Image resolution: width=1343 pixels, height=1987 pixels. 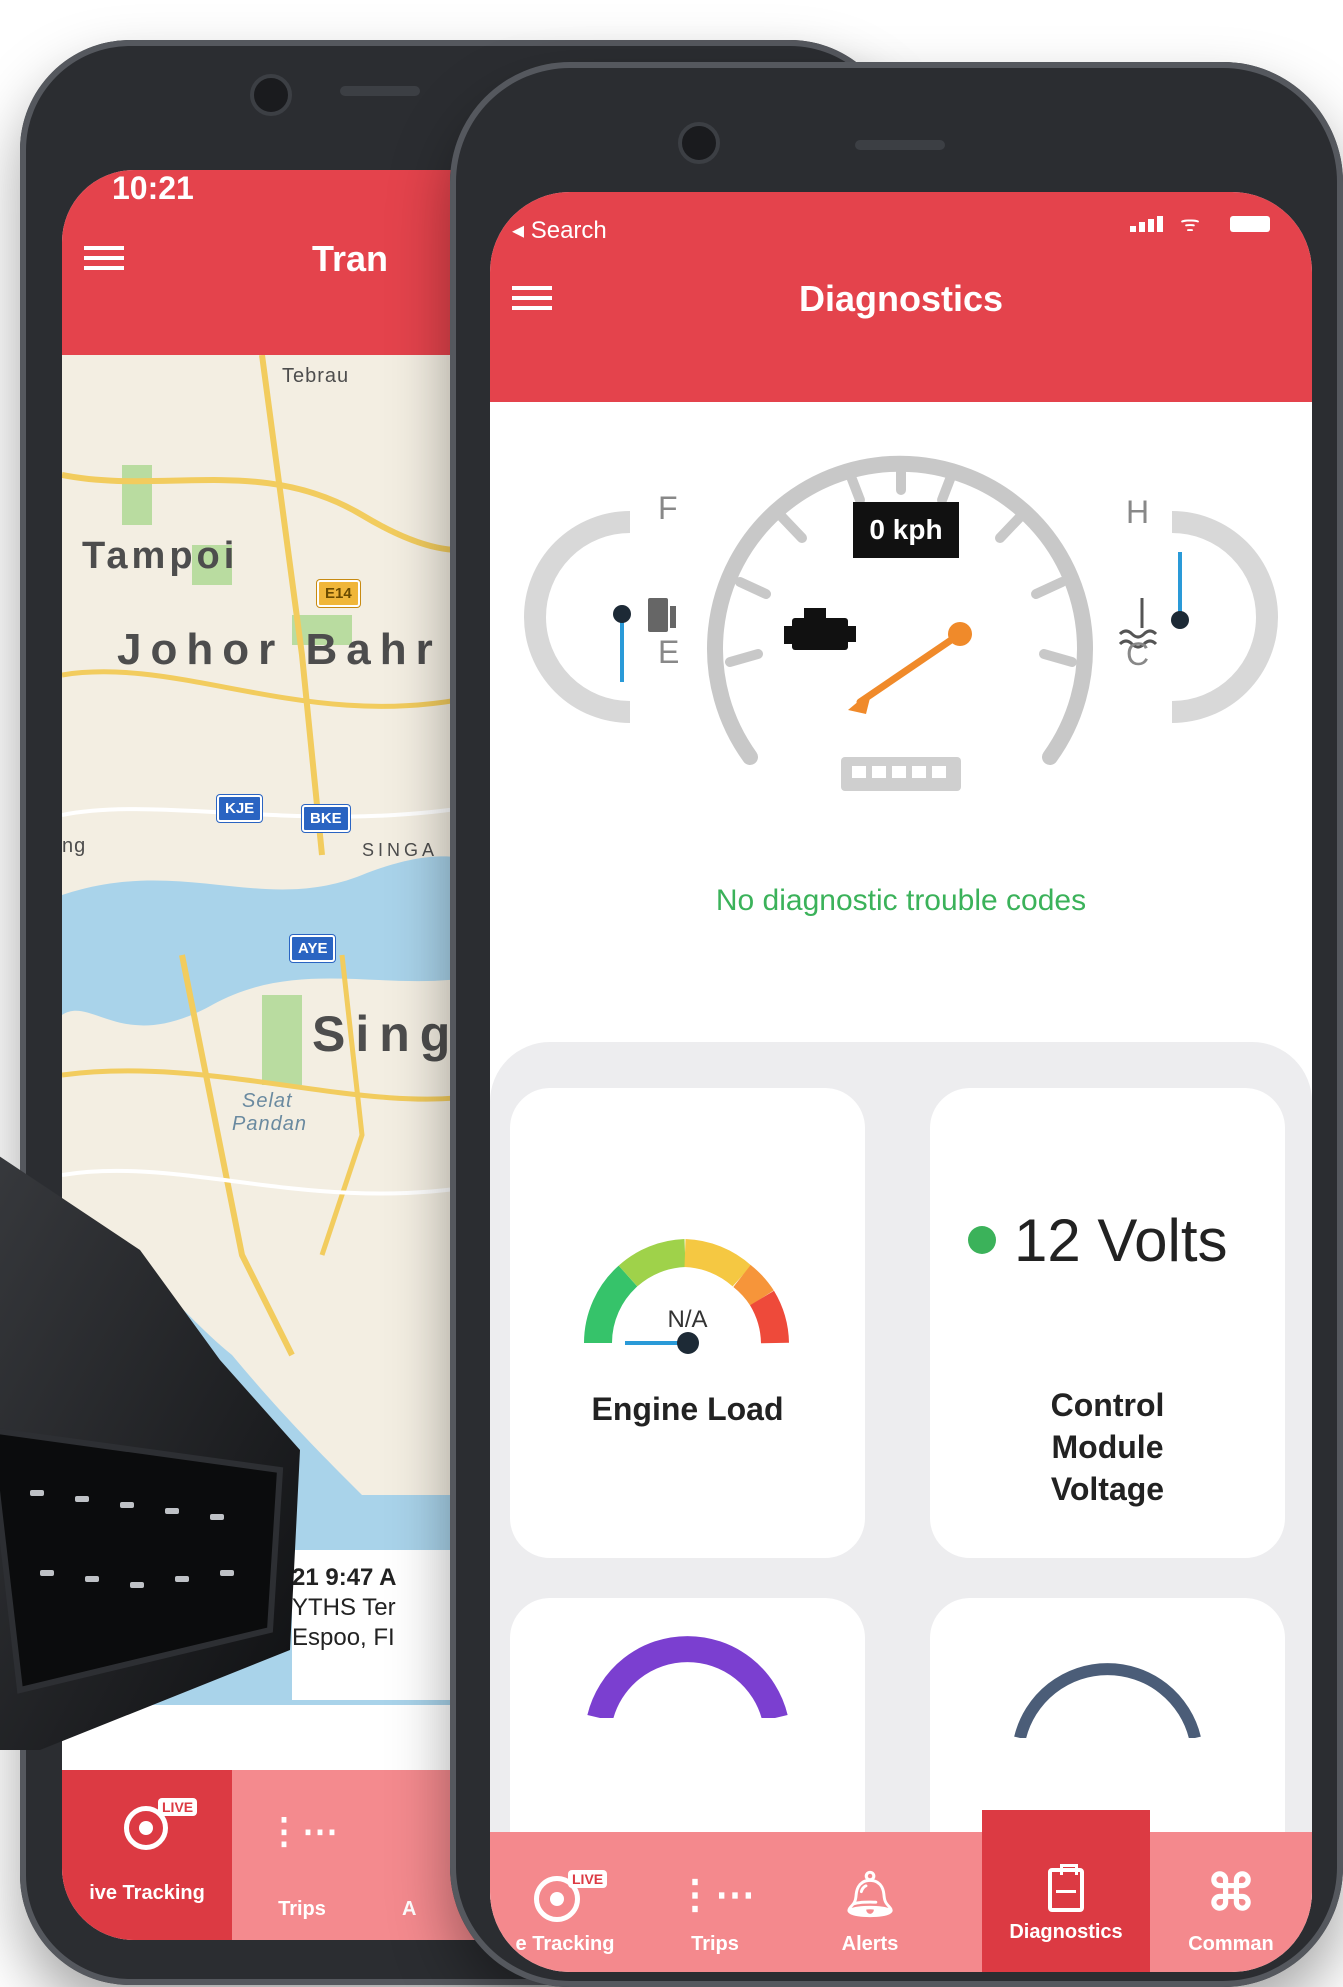 What do you see at coordinates (412, 1855) in the screenshot?
I see `back-tab-alerts: A` at bounding box center [412, 1855].